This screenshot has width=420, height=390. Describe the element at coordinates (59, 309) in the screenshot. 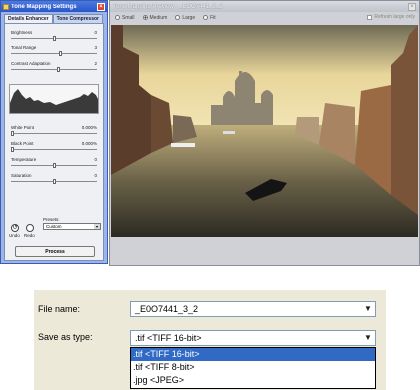

I see `file-name-label: File name:` at that location.